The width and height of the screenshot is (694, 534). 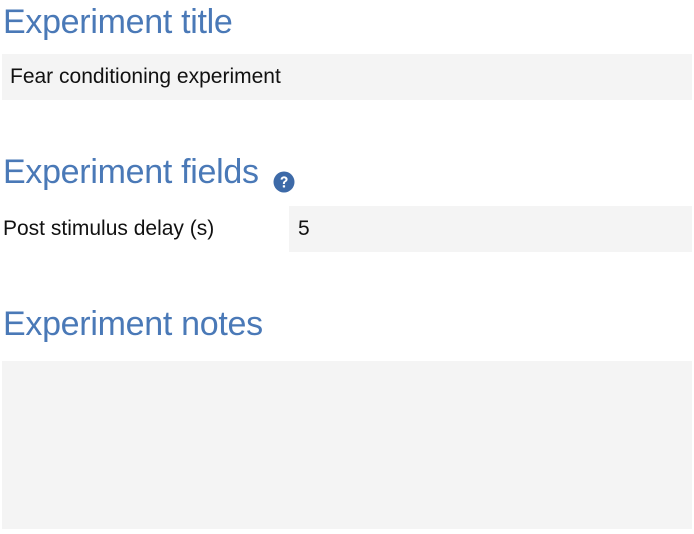 What do you see at coordinates (109, 228) in the screenshot?
I see `post-stimulus-delay-label: Post stimulus delay (s)` at bounding box center [109, 228].